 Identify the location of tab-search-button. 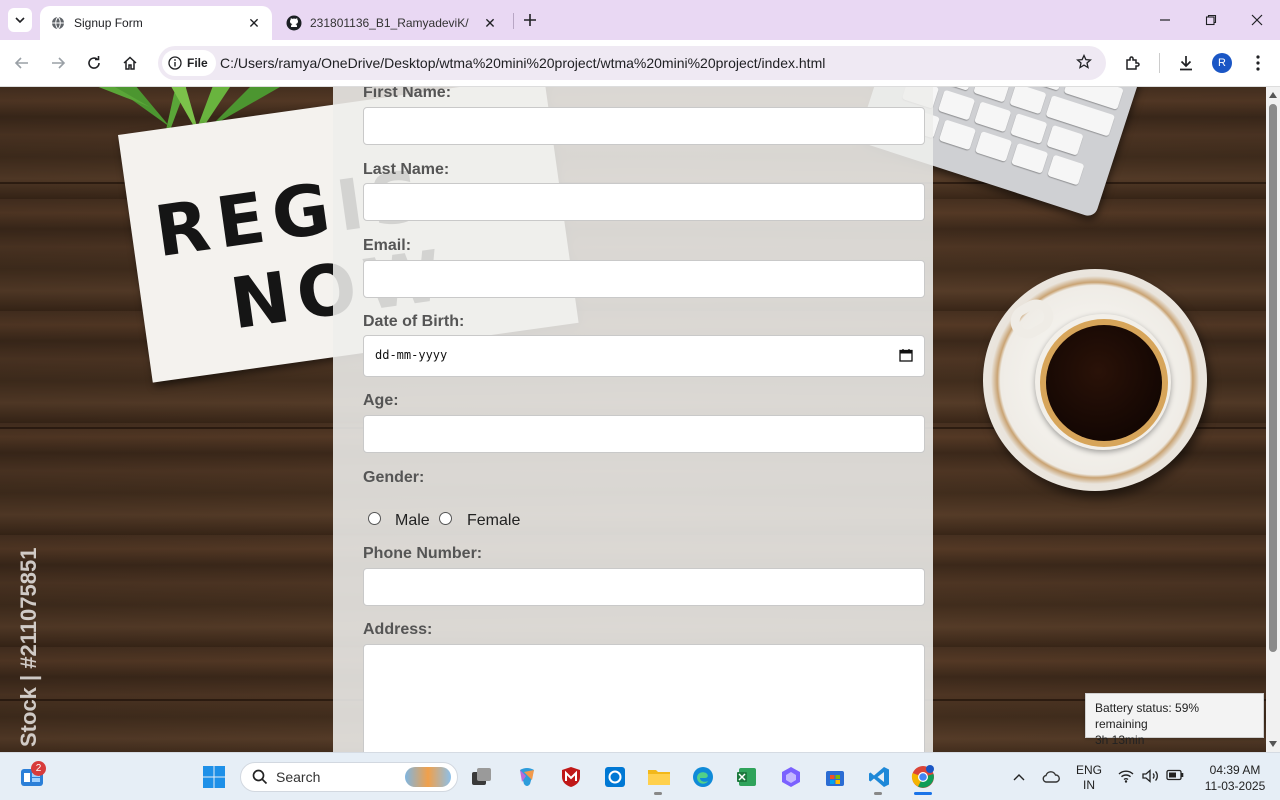
(20, 20).